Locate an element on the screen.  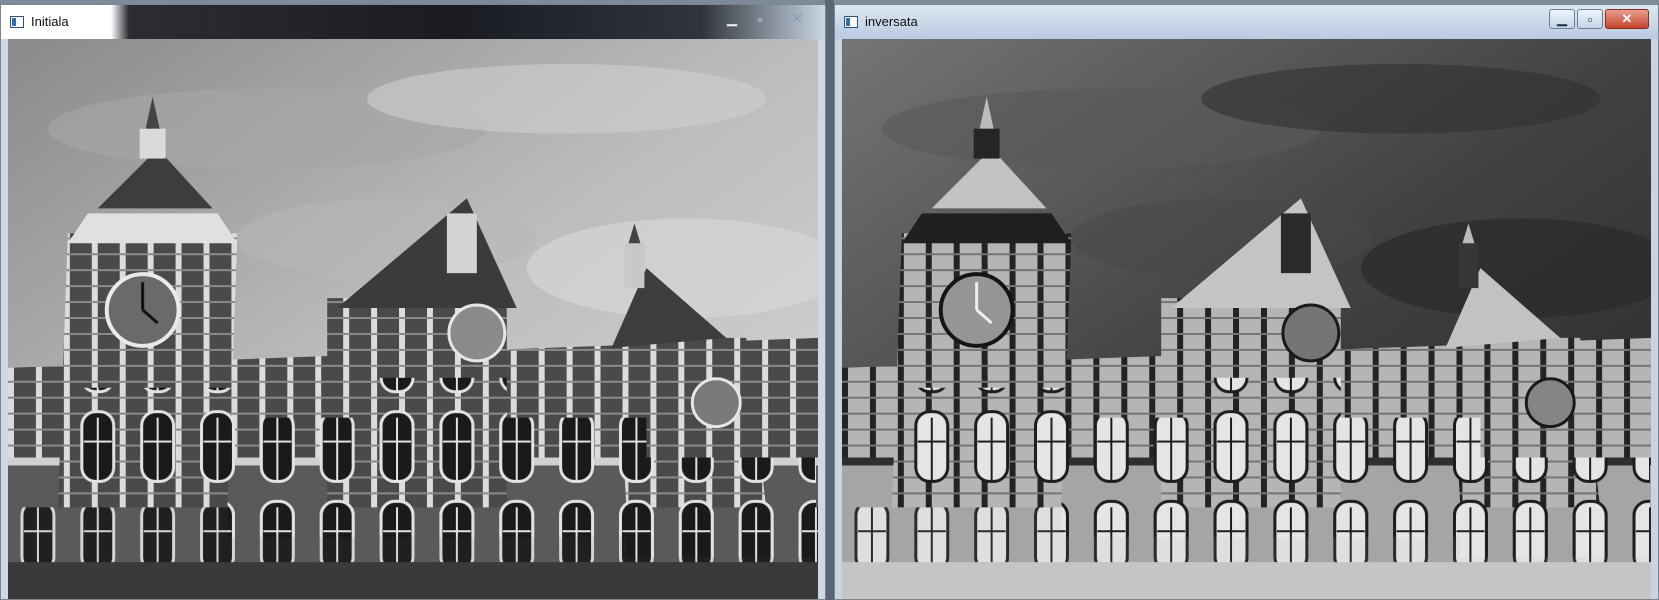
window-title: Initiala is located at coordinates (50, 21).